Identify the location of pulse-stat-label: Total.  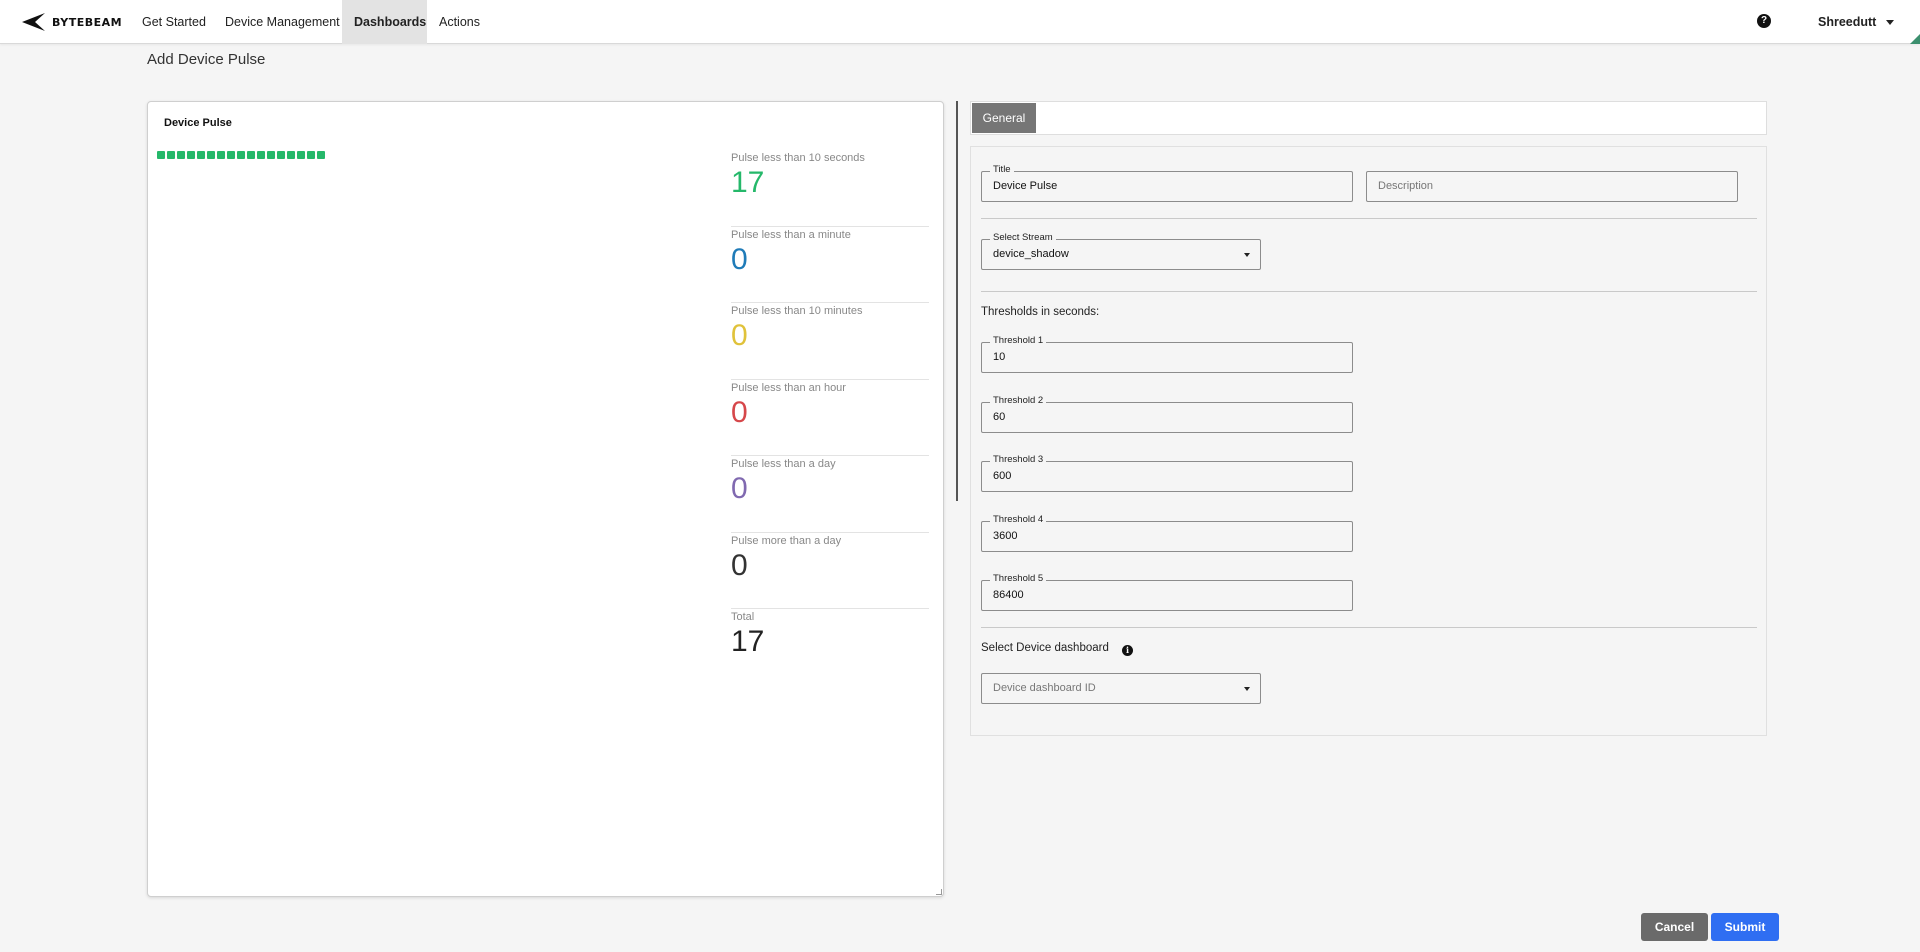
(743, 617).